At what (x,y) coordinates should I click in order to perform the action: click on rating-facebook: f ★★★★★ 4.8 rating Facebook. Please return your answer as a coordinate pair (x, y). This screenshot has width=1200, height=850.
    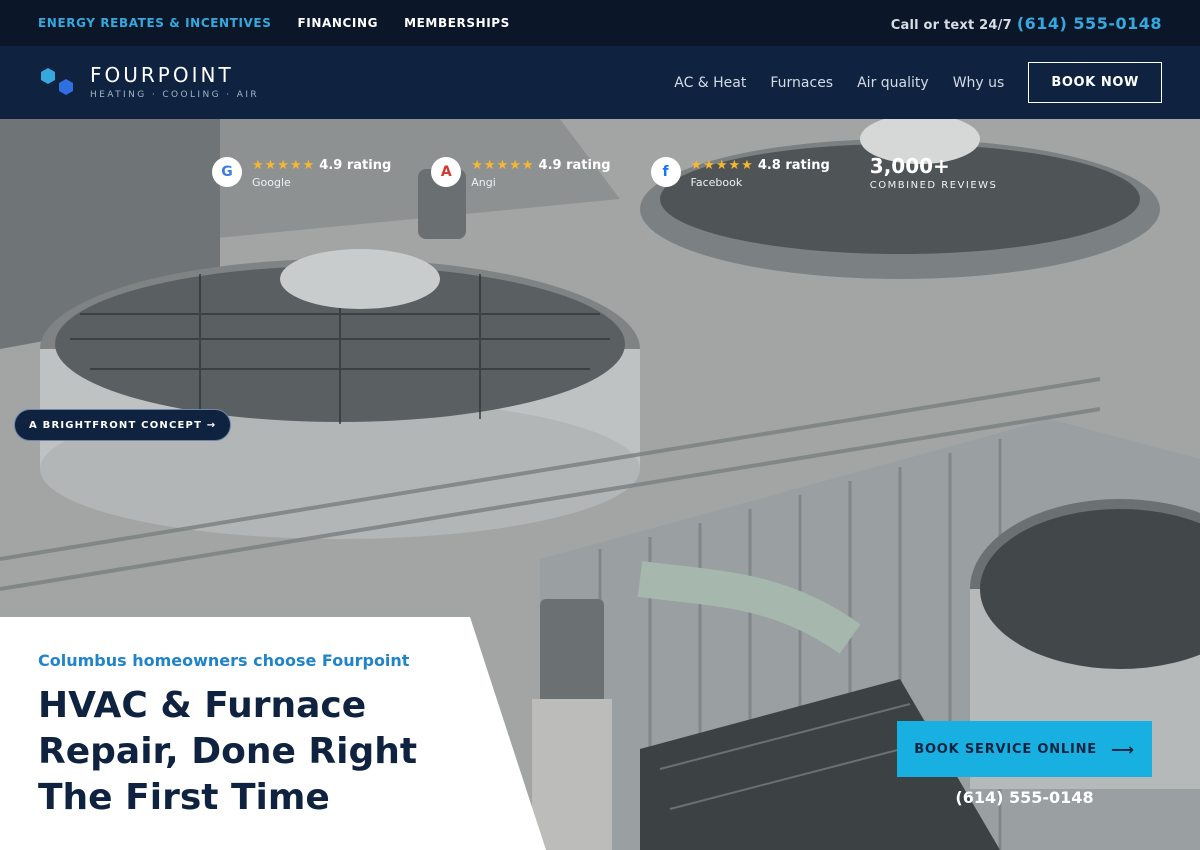
    Looking at the image, I should click on (740, 171).